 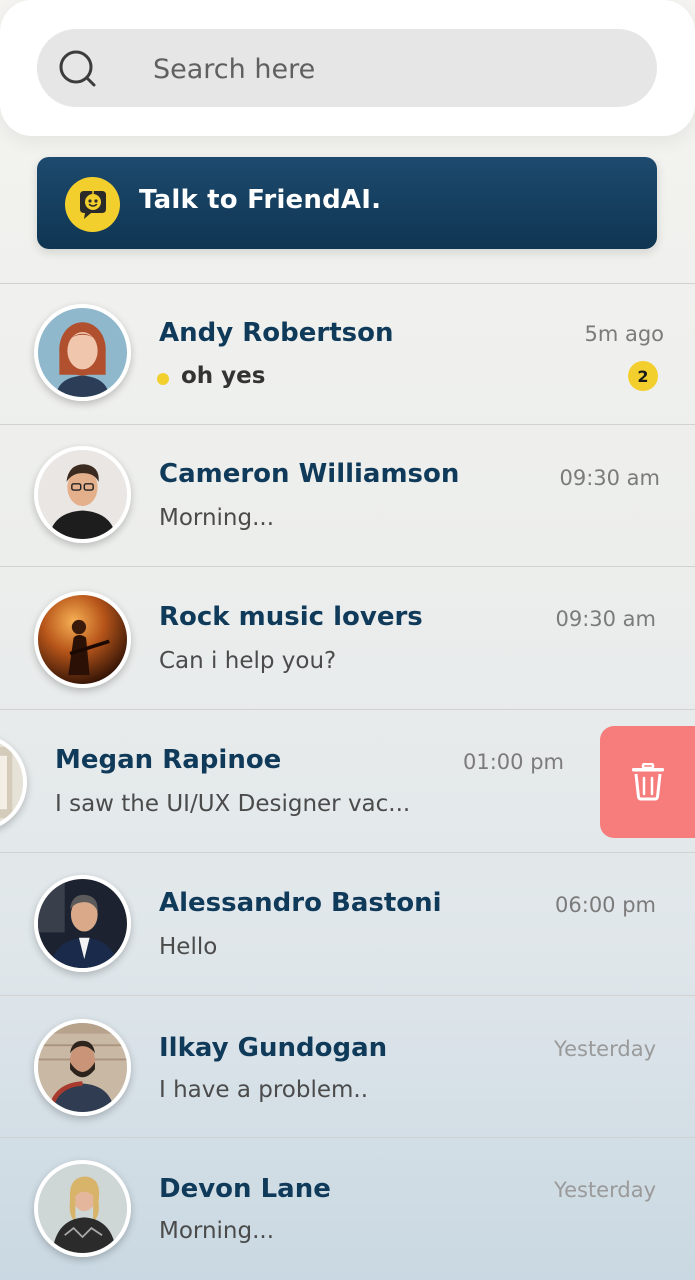 I want to click on header, so click(x=347, y=68).